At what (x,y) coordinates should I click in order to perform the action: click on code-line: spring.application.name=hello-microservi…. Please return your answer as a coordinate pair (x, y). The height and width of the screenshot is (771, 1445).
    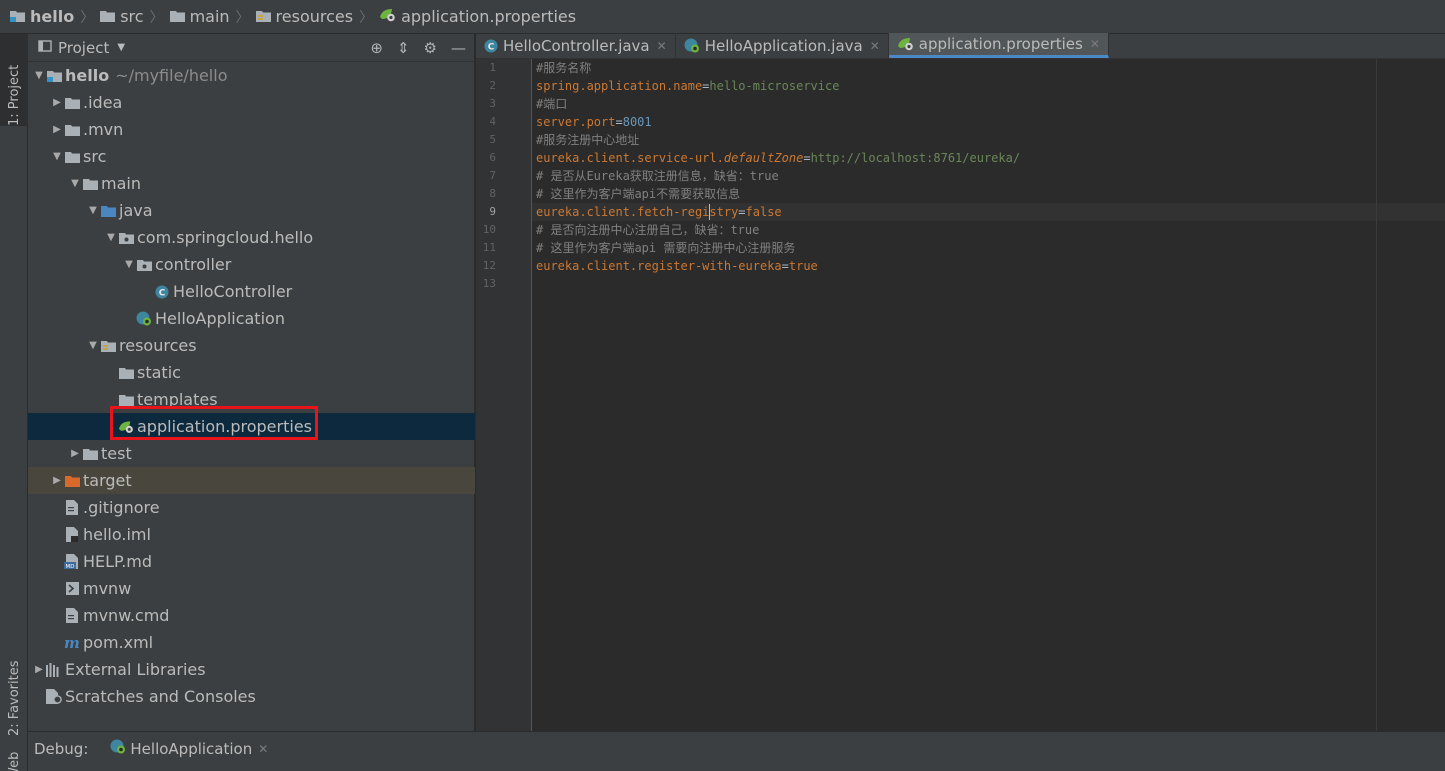
    Looking at the image, I should click on (988, 86).